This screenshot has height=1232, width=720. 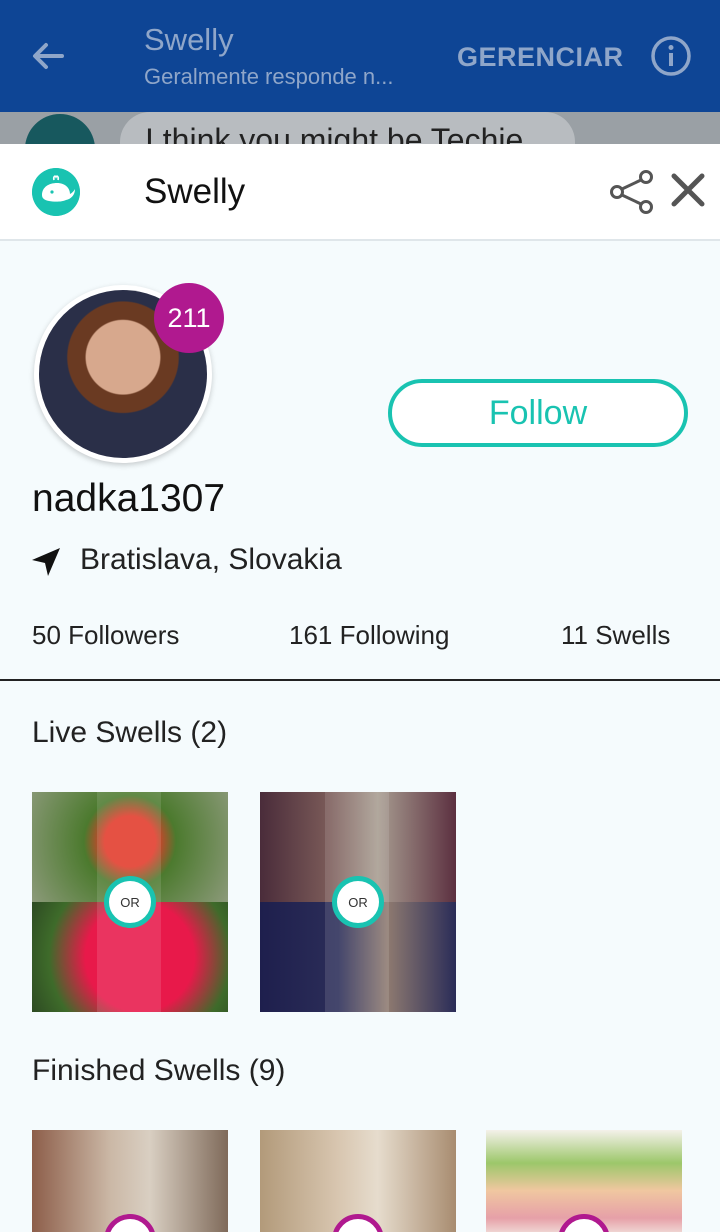 I want to click on username: nadka1307, so click(x=129, y=498).